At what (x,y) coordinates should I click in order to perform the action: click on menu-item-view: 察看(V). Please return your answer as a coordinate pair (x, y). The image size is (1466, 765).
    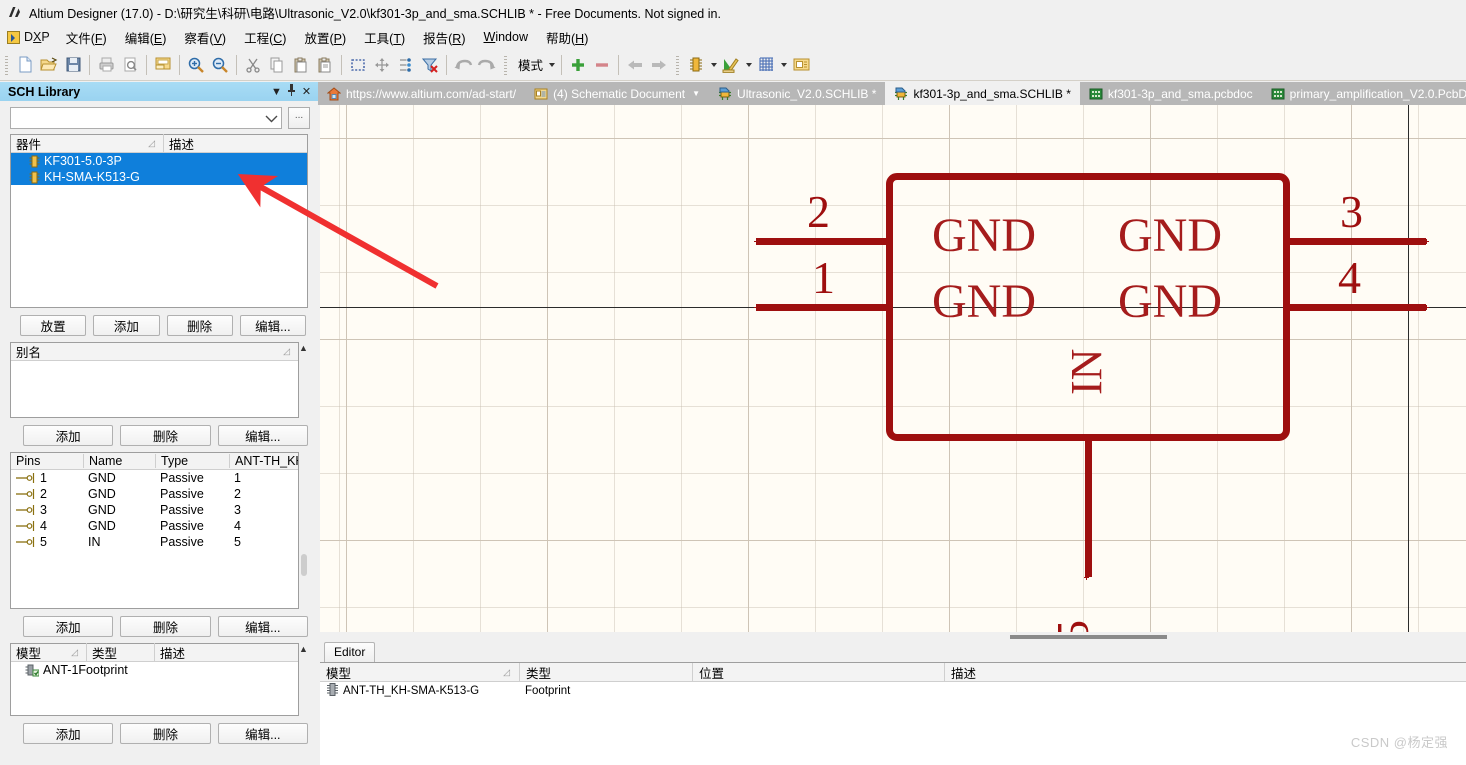
    Looking at the image, I should click on (205, 37).